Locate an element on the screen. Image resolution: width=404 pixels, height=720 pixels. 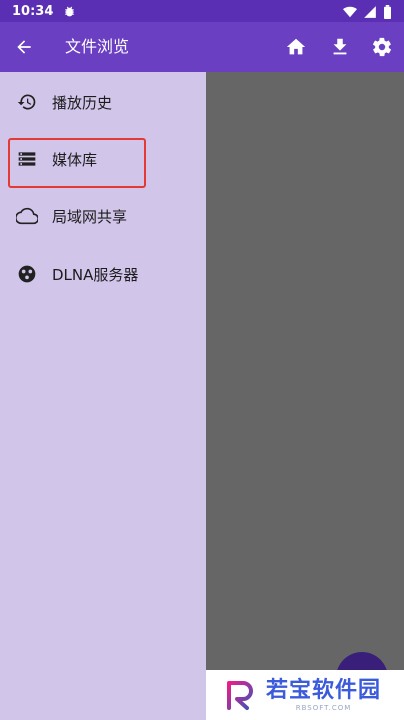
bug-icon is located at coordinates (69, 11).